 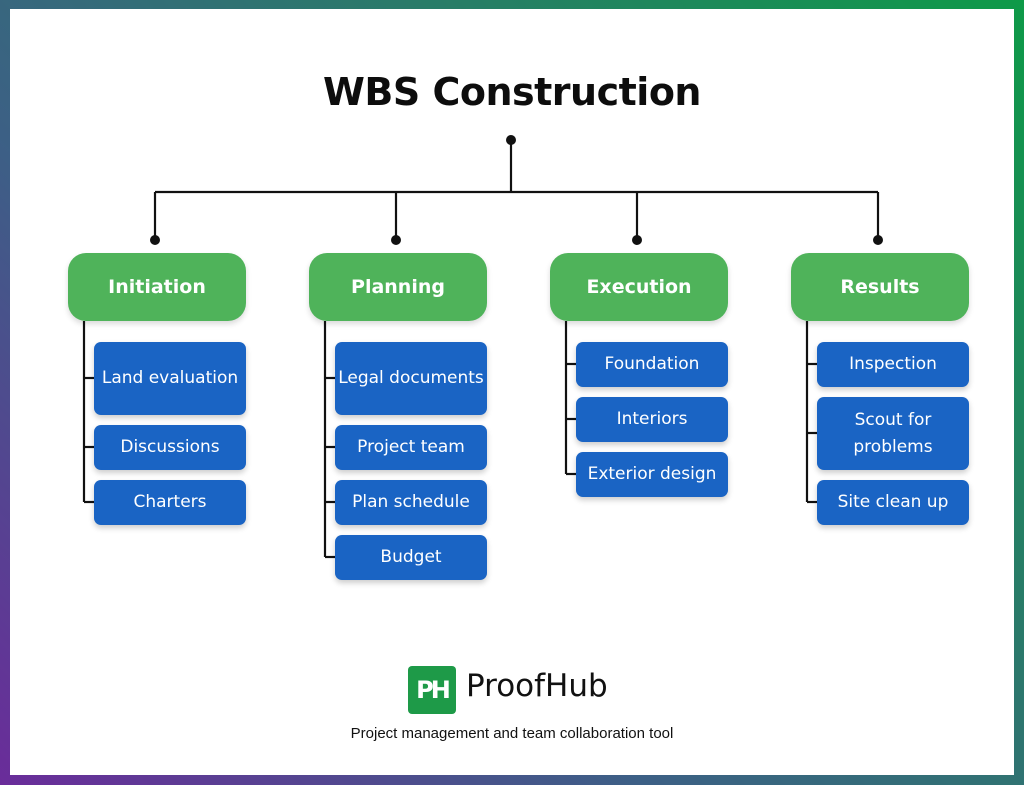 I want to click on task-foundation: Foundation, so click(x=652, y=364).